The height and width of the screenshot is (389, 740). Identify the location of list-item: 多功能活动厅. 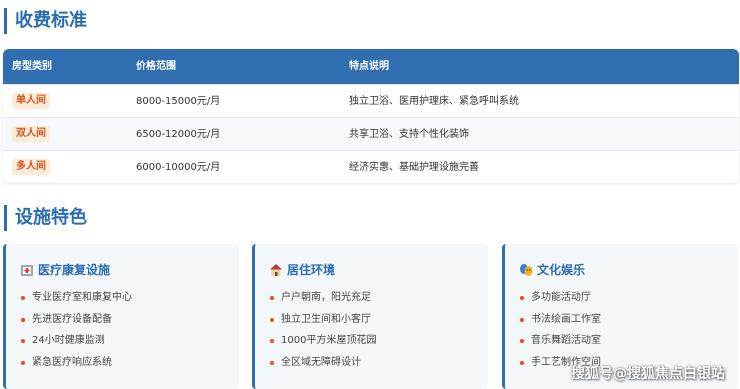
(560, 298).